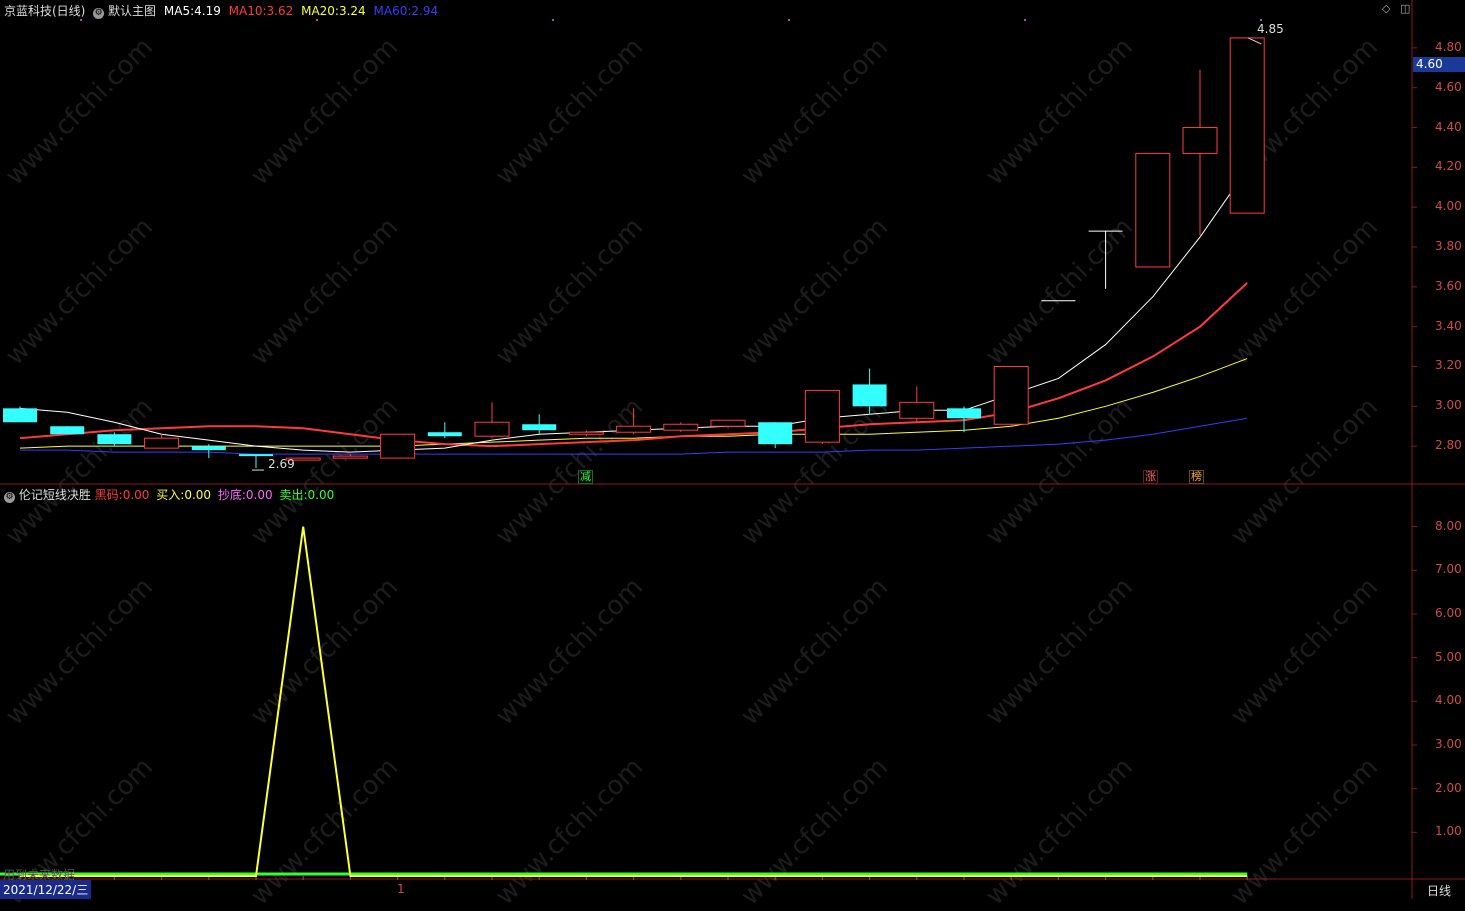 The image size is (1465, 911). I want to click on indicator-tick-label: 7.00, so click(1448, 569).